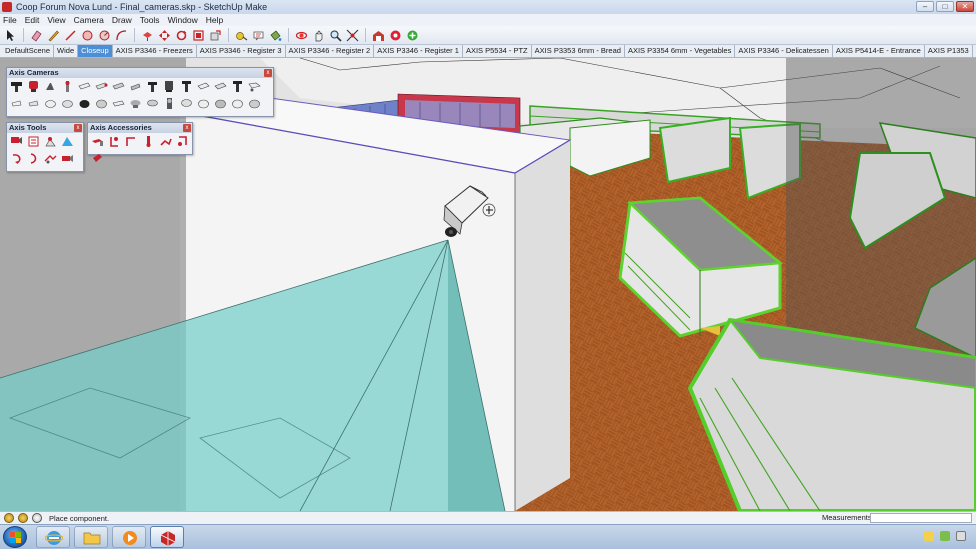  What do you see at coordinates (183, 20) in the screenshot?
I see `menu-window: Window` at bounding box center [183, 20].